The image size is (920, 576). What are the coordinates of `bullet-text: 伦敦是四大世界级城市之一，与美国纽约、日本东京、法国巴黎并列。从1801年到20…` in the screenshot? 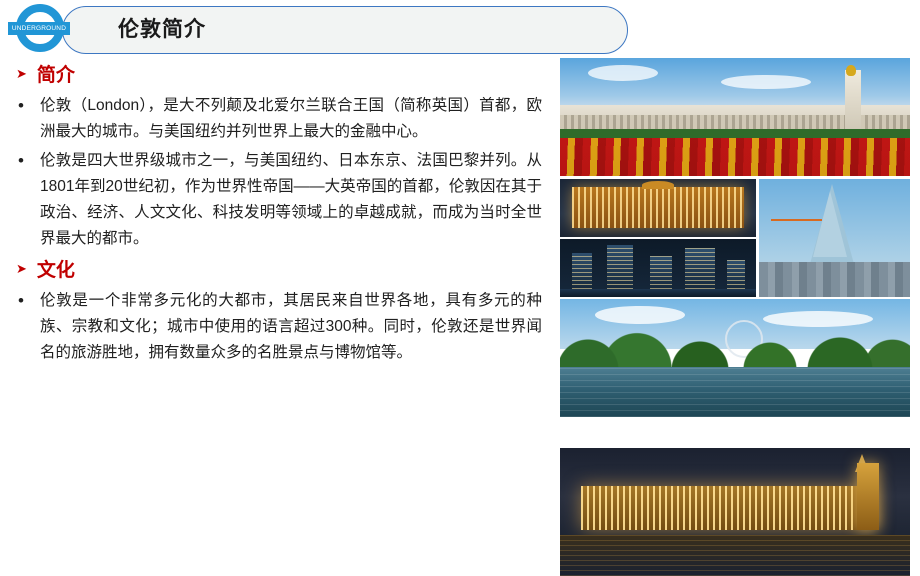 It's located at (291, 199).